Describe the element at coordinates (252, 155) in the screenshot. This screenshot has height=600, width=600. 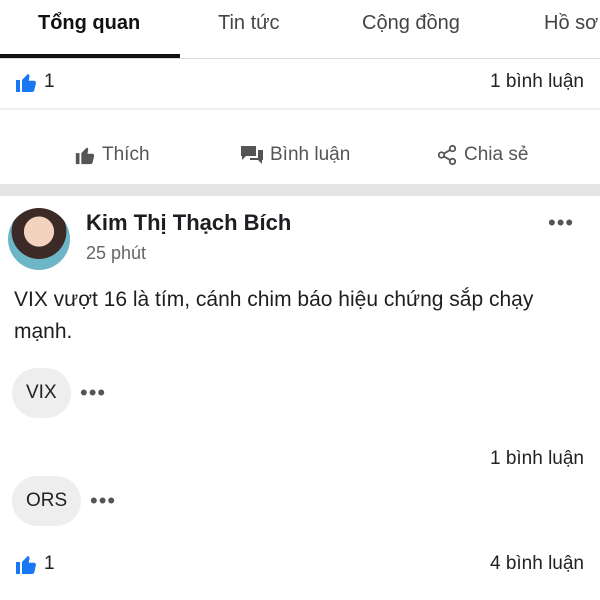
I see `comment-icon` at that location.